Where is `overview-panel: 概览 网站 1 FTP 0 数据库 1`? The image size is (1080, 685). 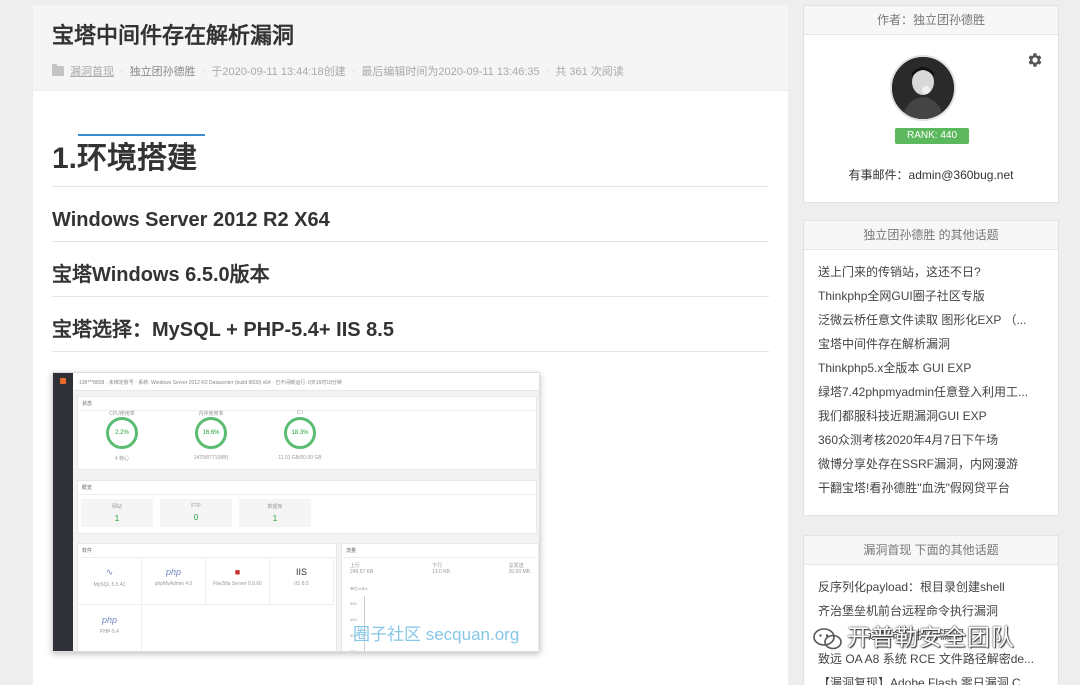 overview-panel: 概览 网站 1 FTP 0 数据库 1 is located at coordinates (307, 507).